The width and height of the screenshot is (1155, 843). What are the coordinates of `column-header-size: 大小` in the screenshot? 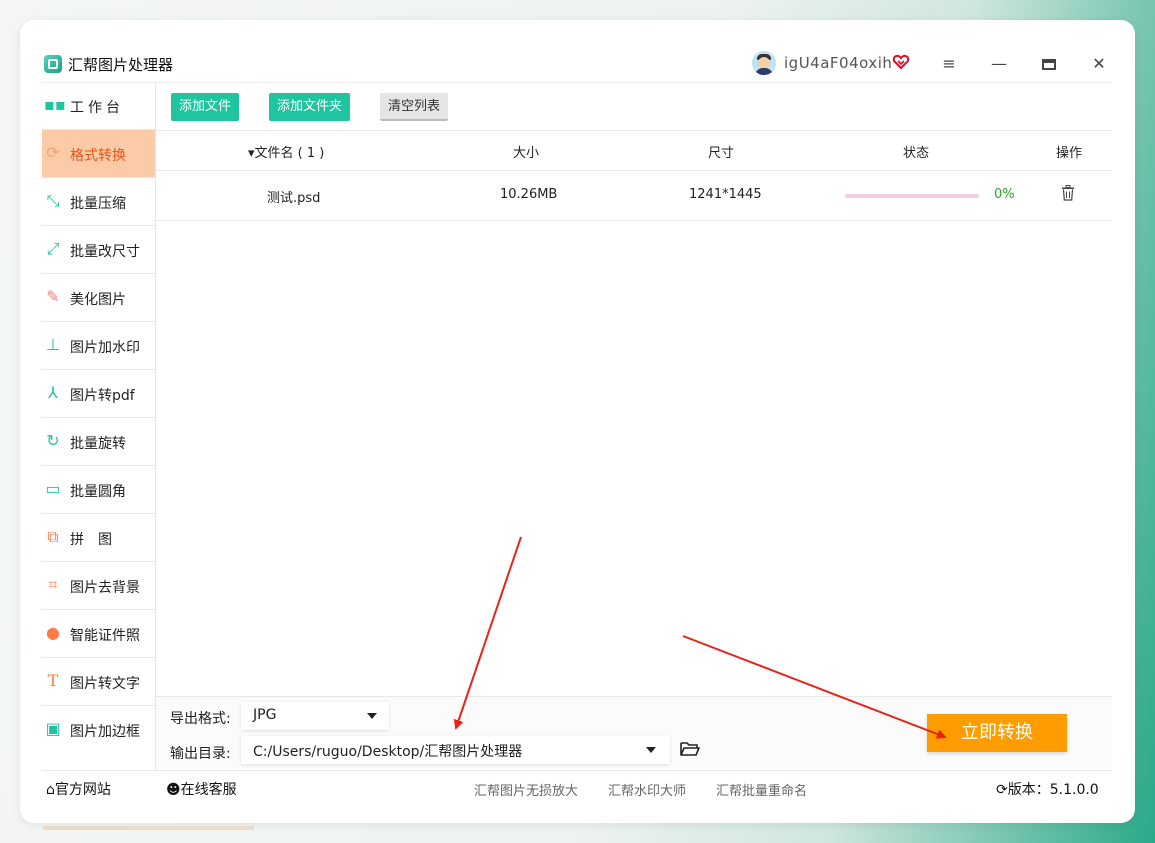 It's located at (526, 153).